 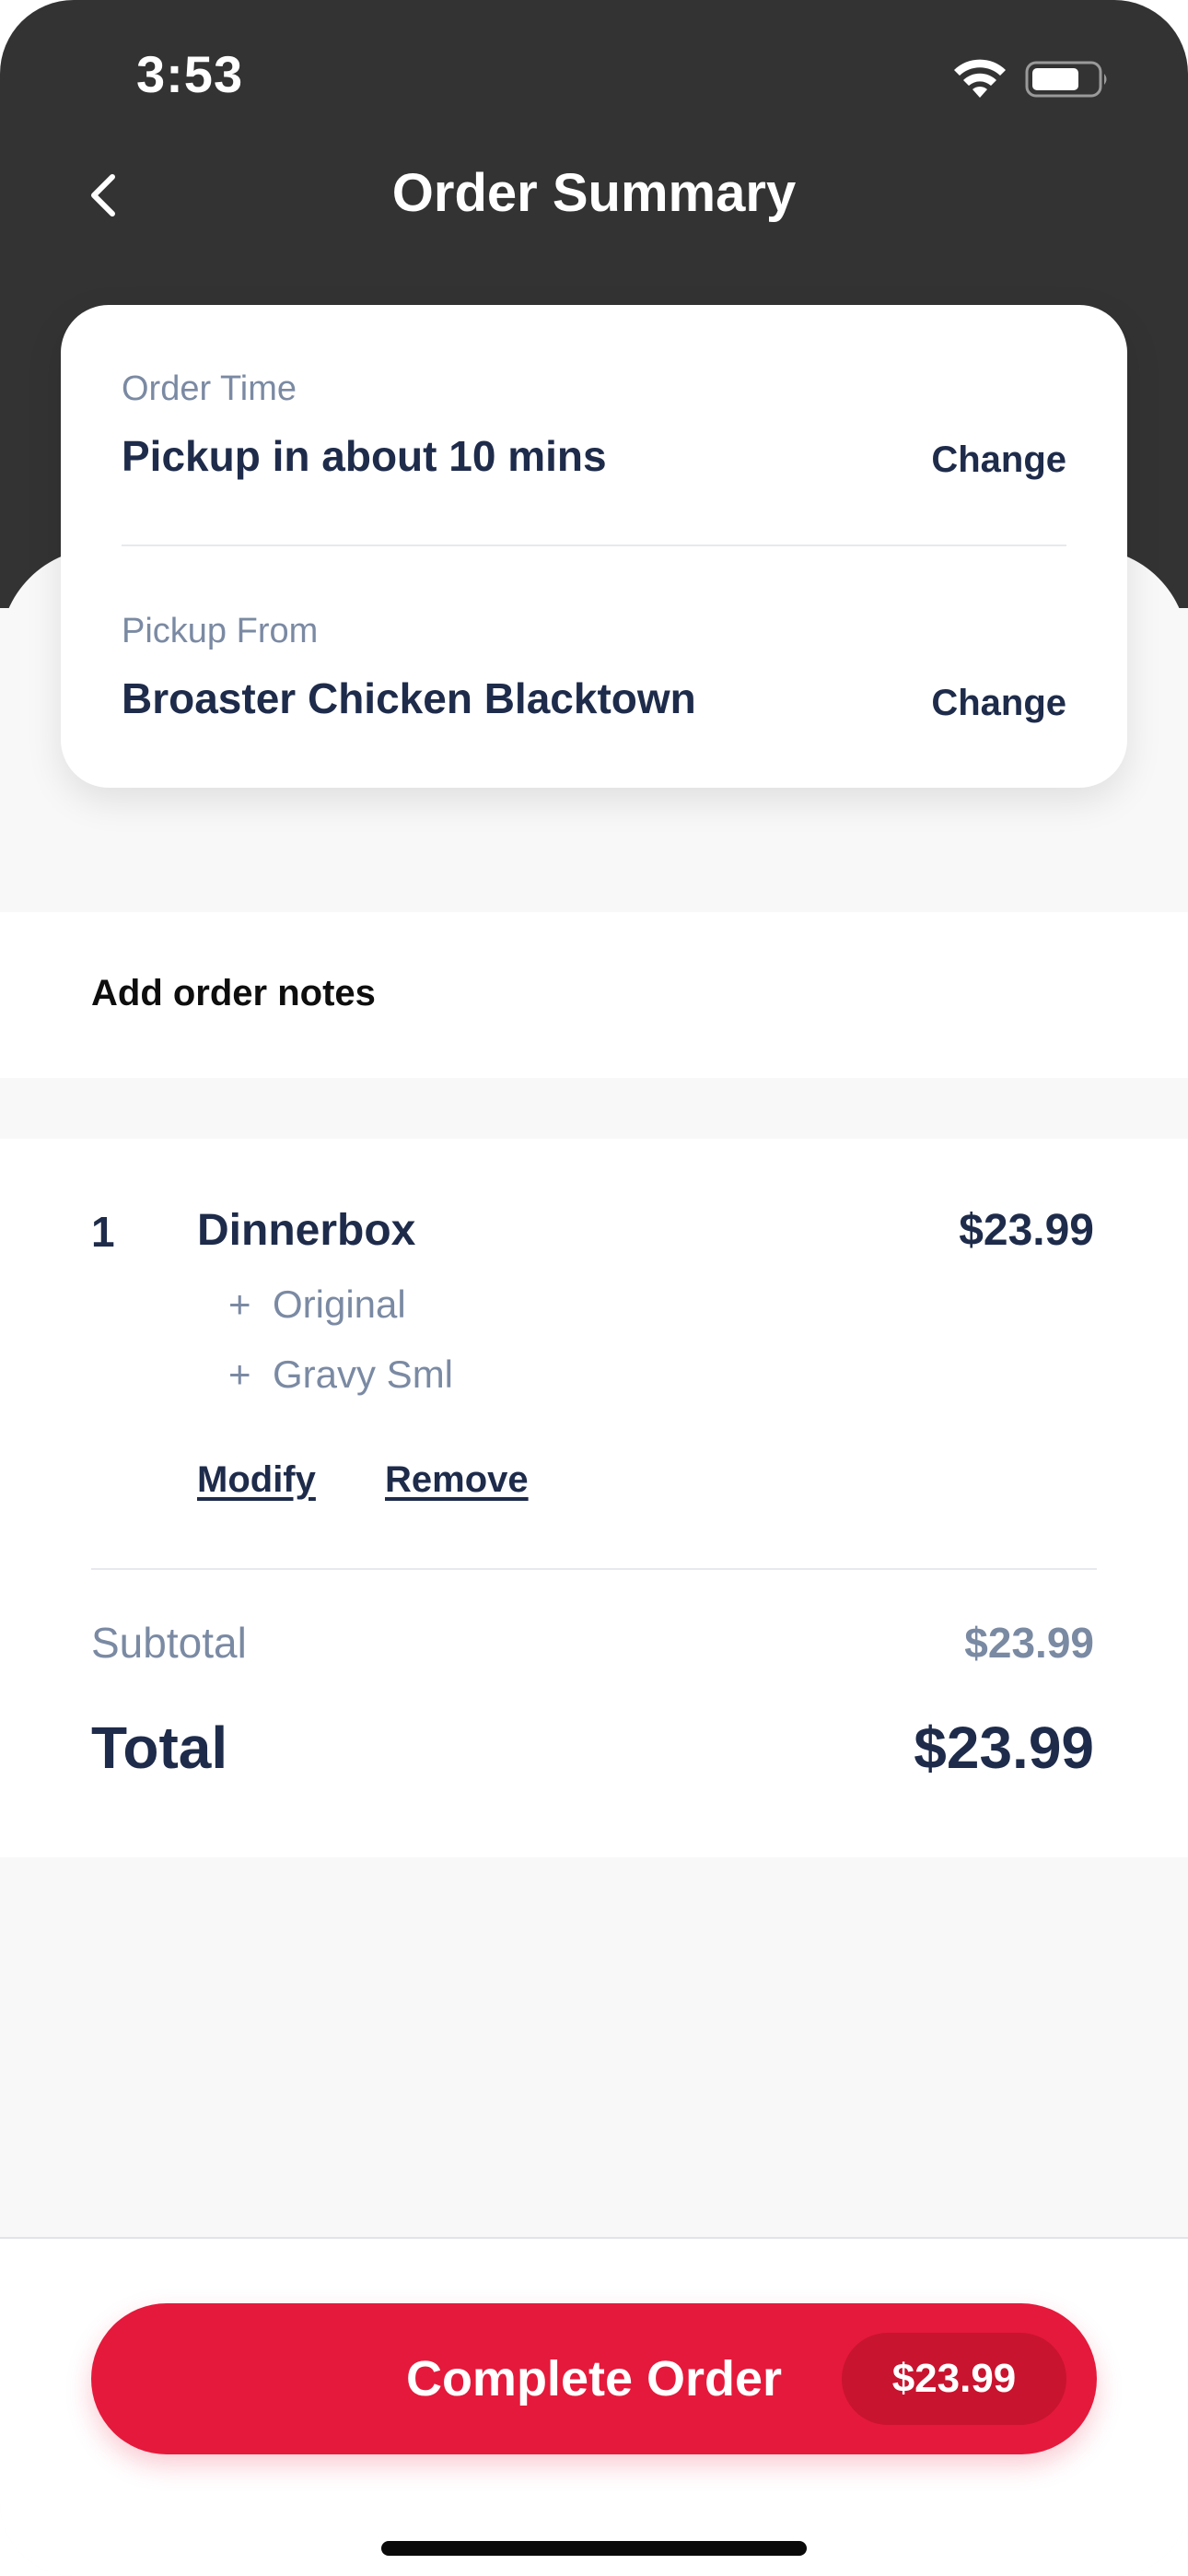 What do you see at coordinates (103, 1232) in the screenshot?
I see `item-quantity: 1` at bounding box center [103, 1232].